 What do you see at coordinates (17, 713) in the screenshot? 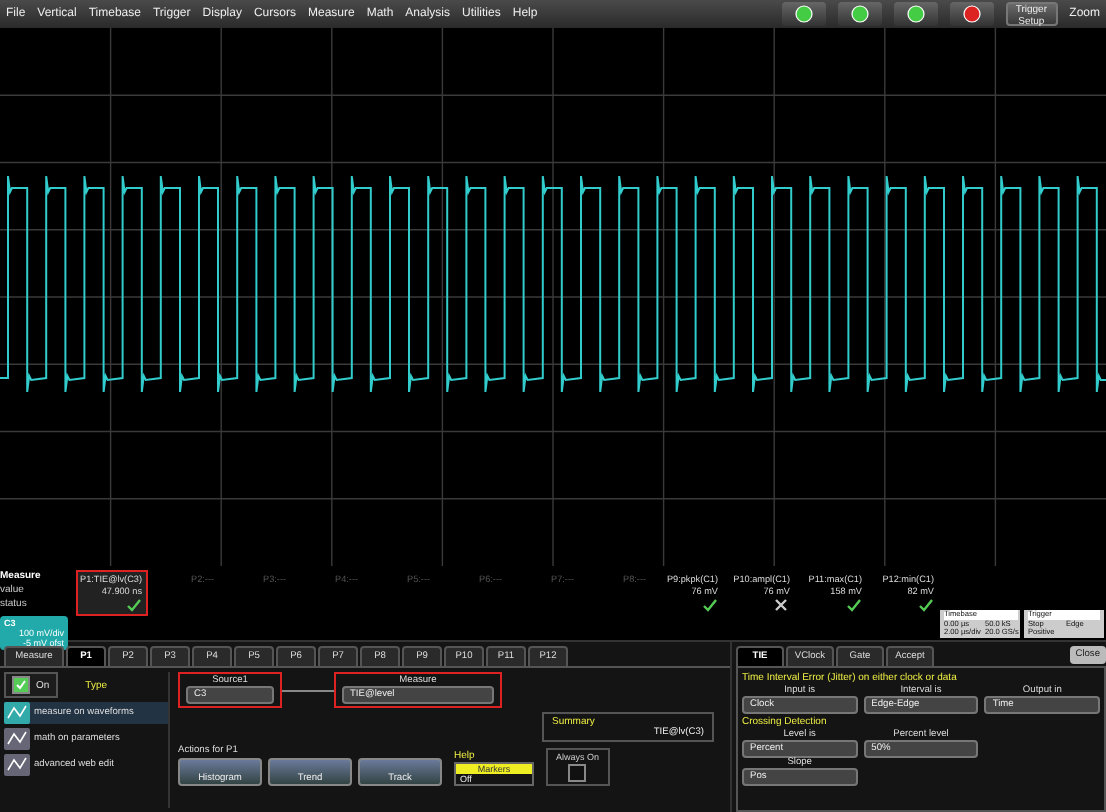
I see `waveform-icon` at bounding box center [17, 713].